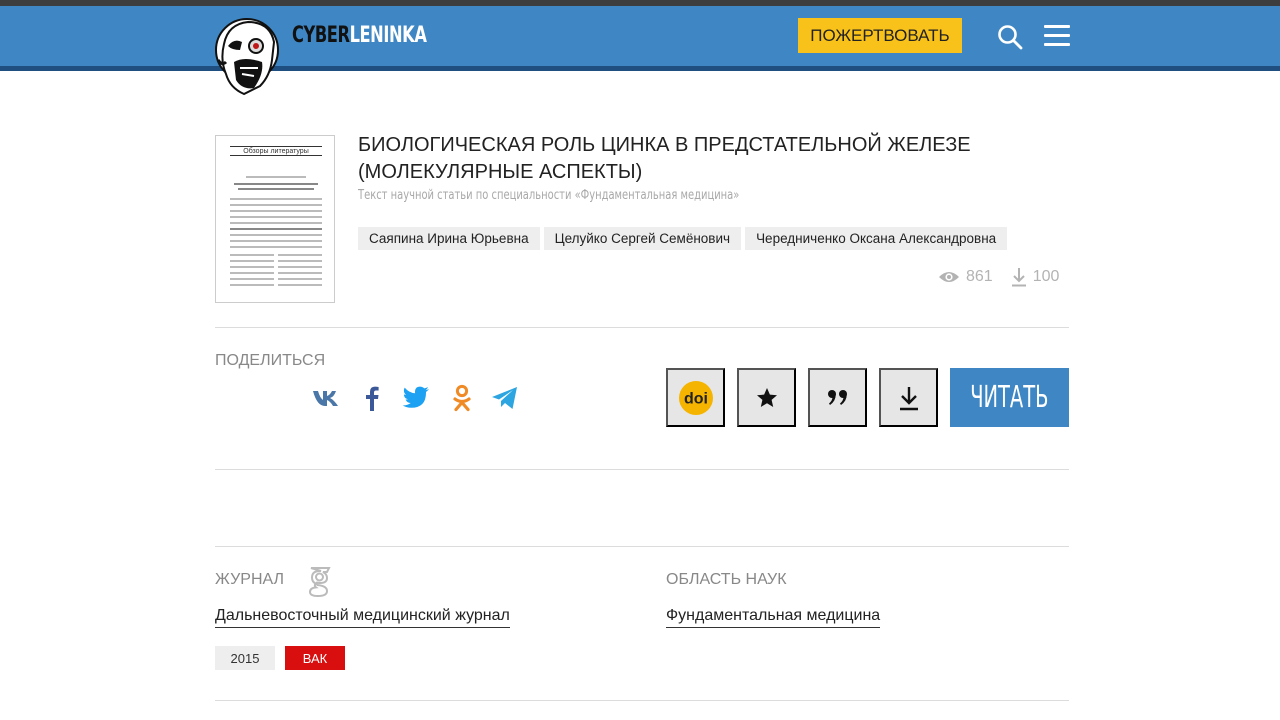 The width and height of the screenshot is (1280, 720). I want to click on article-stats: 861 100, so click(998, 277).